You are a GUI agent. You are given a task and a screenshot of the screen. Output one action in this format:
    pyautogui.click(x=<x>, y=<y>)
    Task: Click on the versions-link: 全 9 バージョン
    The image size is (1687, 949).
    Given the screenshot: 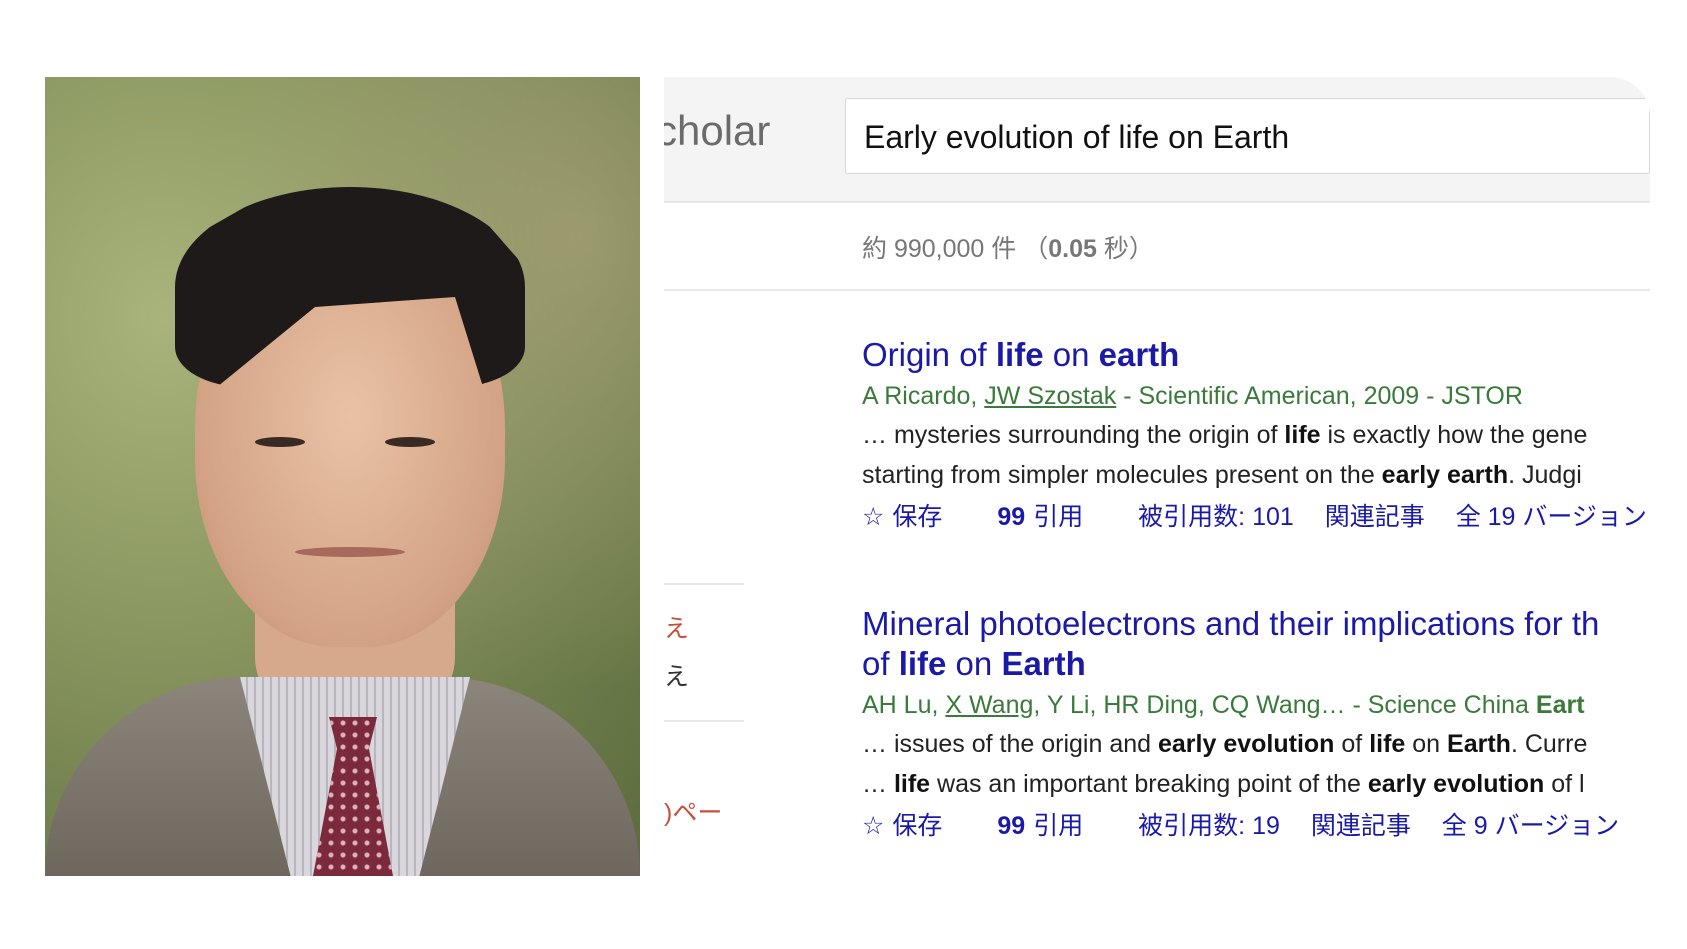 What is the action you would take?
    pyautogui.click(x=1530, y=826)
    